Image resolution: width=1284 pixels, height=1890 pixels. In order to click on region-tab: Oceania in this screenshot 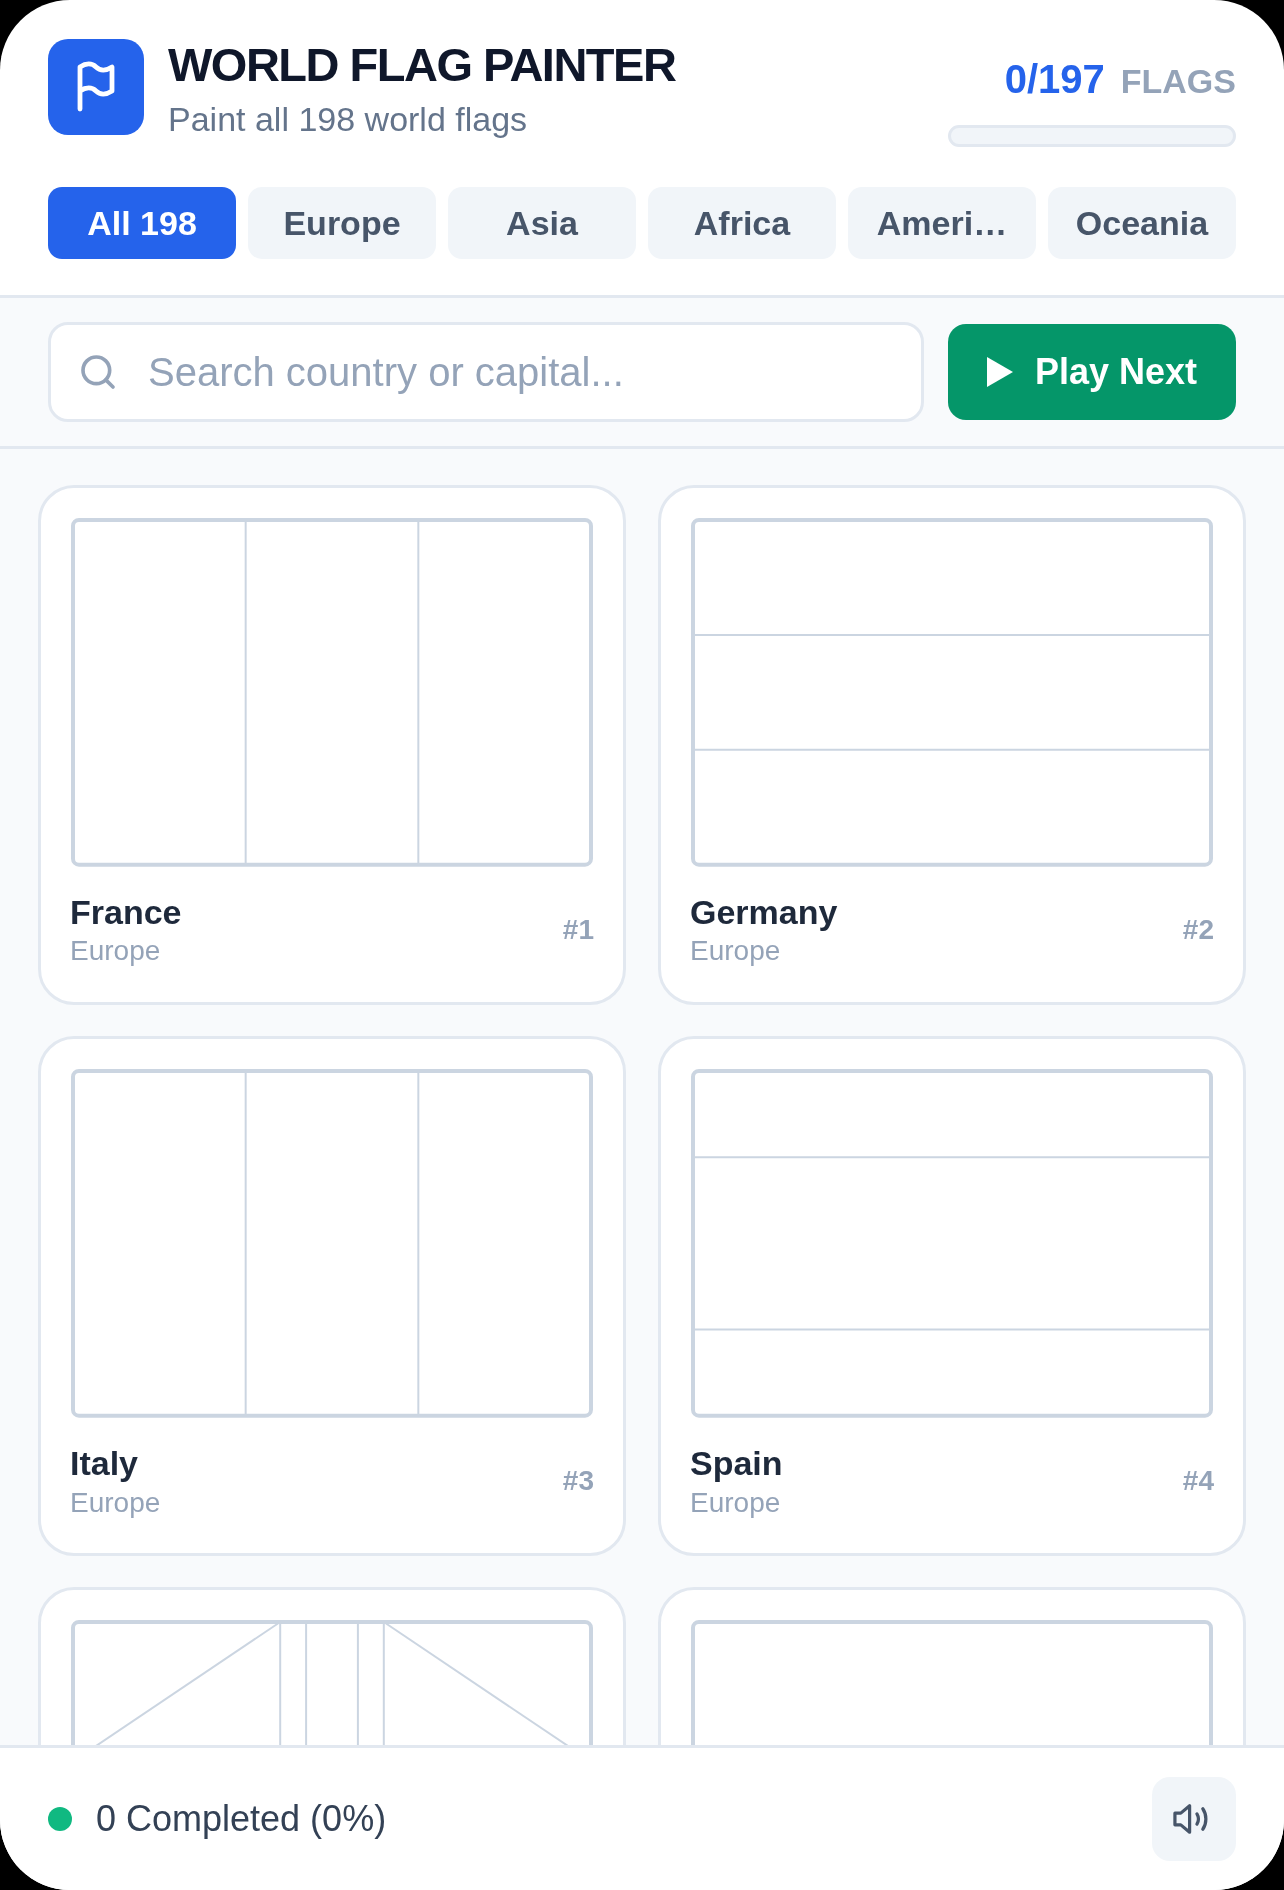, I will do `click(1142, 223)`.